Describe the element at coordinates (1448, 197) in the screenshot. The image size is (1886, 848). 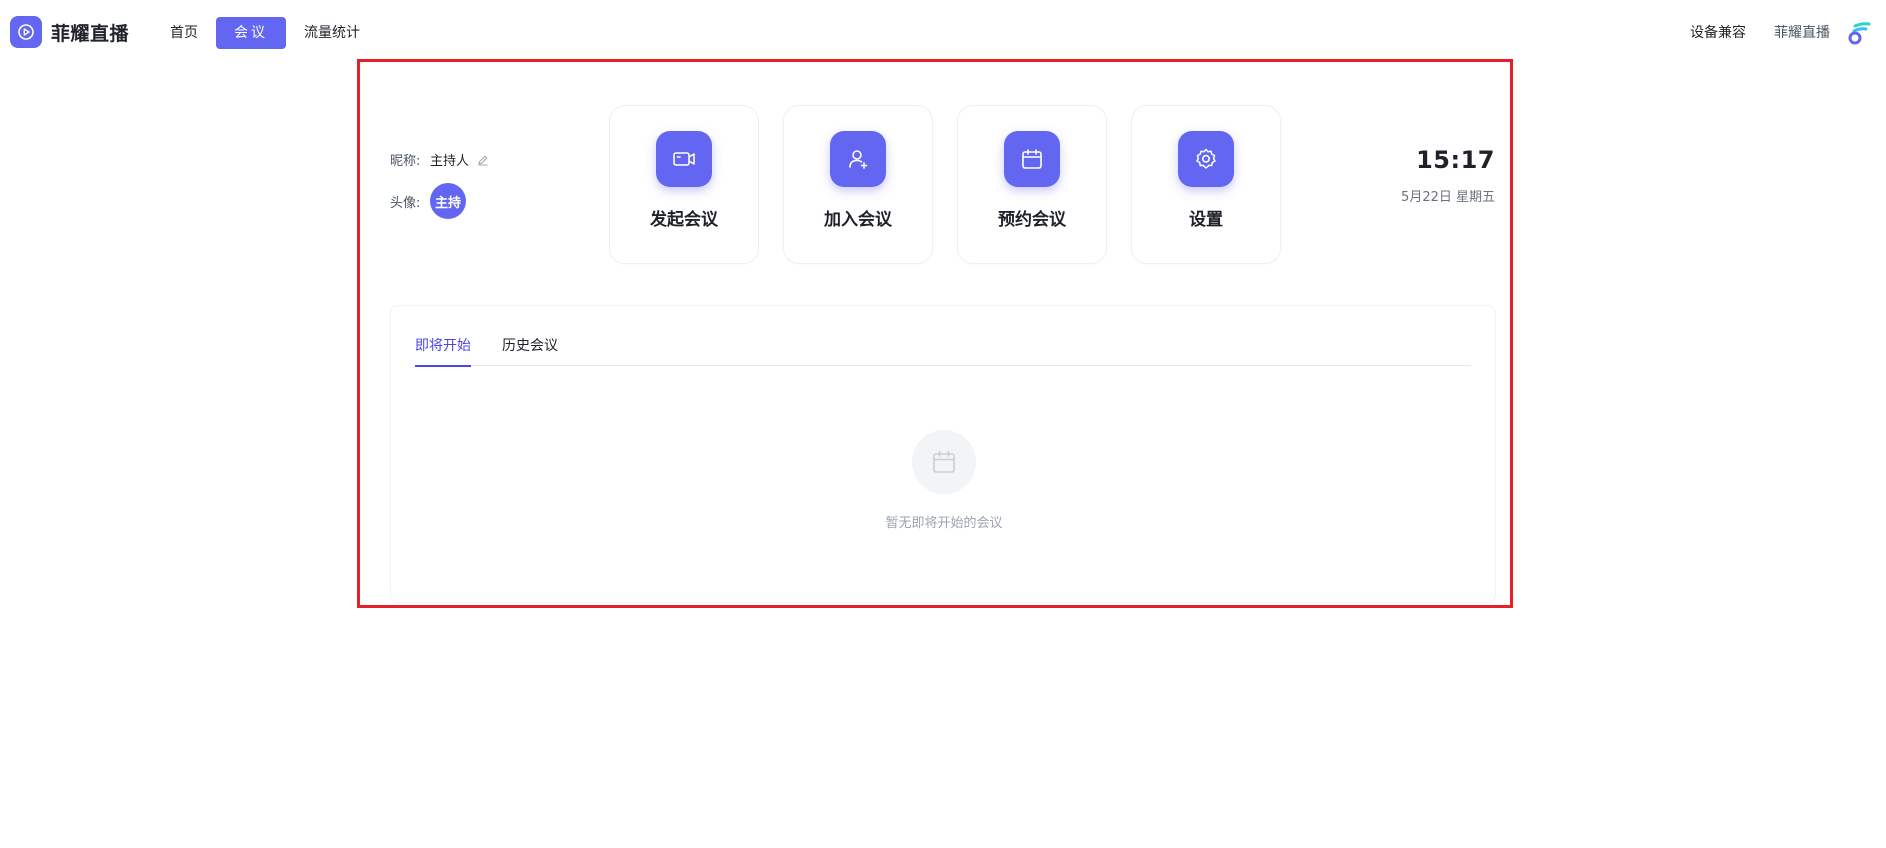
I see `clock-date: 5月22日 星期五` at that location.